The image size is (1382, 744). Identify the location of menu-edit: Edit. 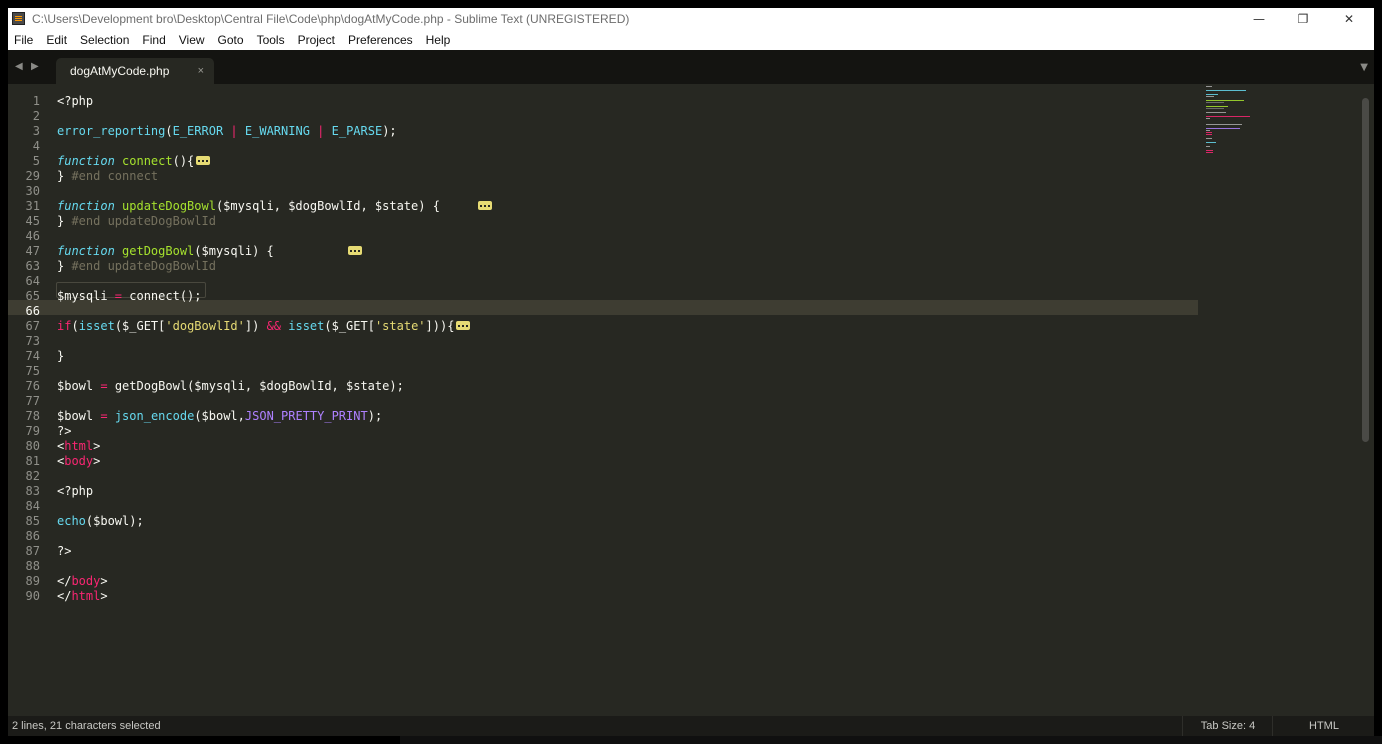
(57, 40).